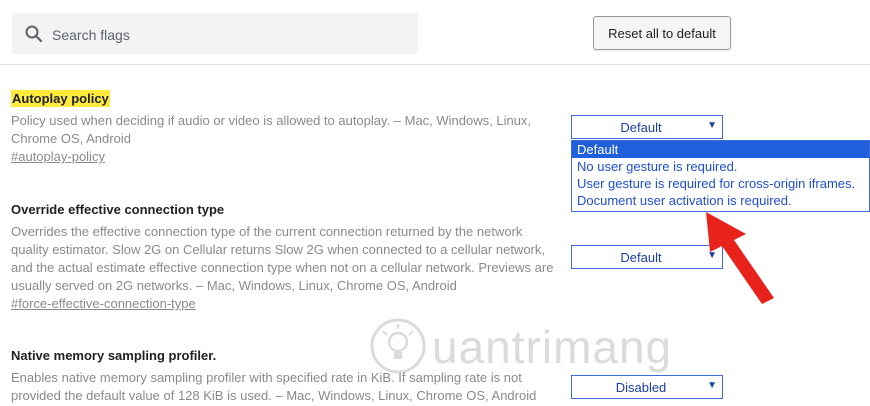  I want to click on flag-title: Override effective connection type, so click(118, 209).